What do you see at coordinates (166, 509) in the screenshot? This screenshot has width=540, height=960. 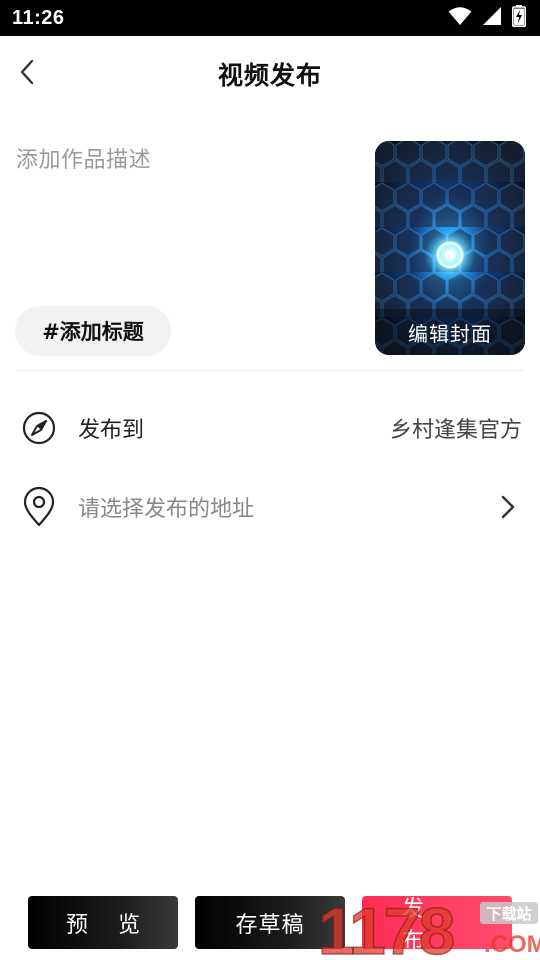 I see `location-placeholder: 请选择发布的地址` at bounding box center [166, 509].